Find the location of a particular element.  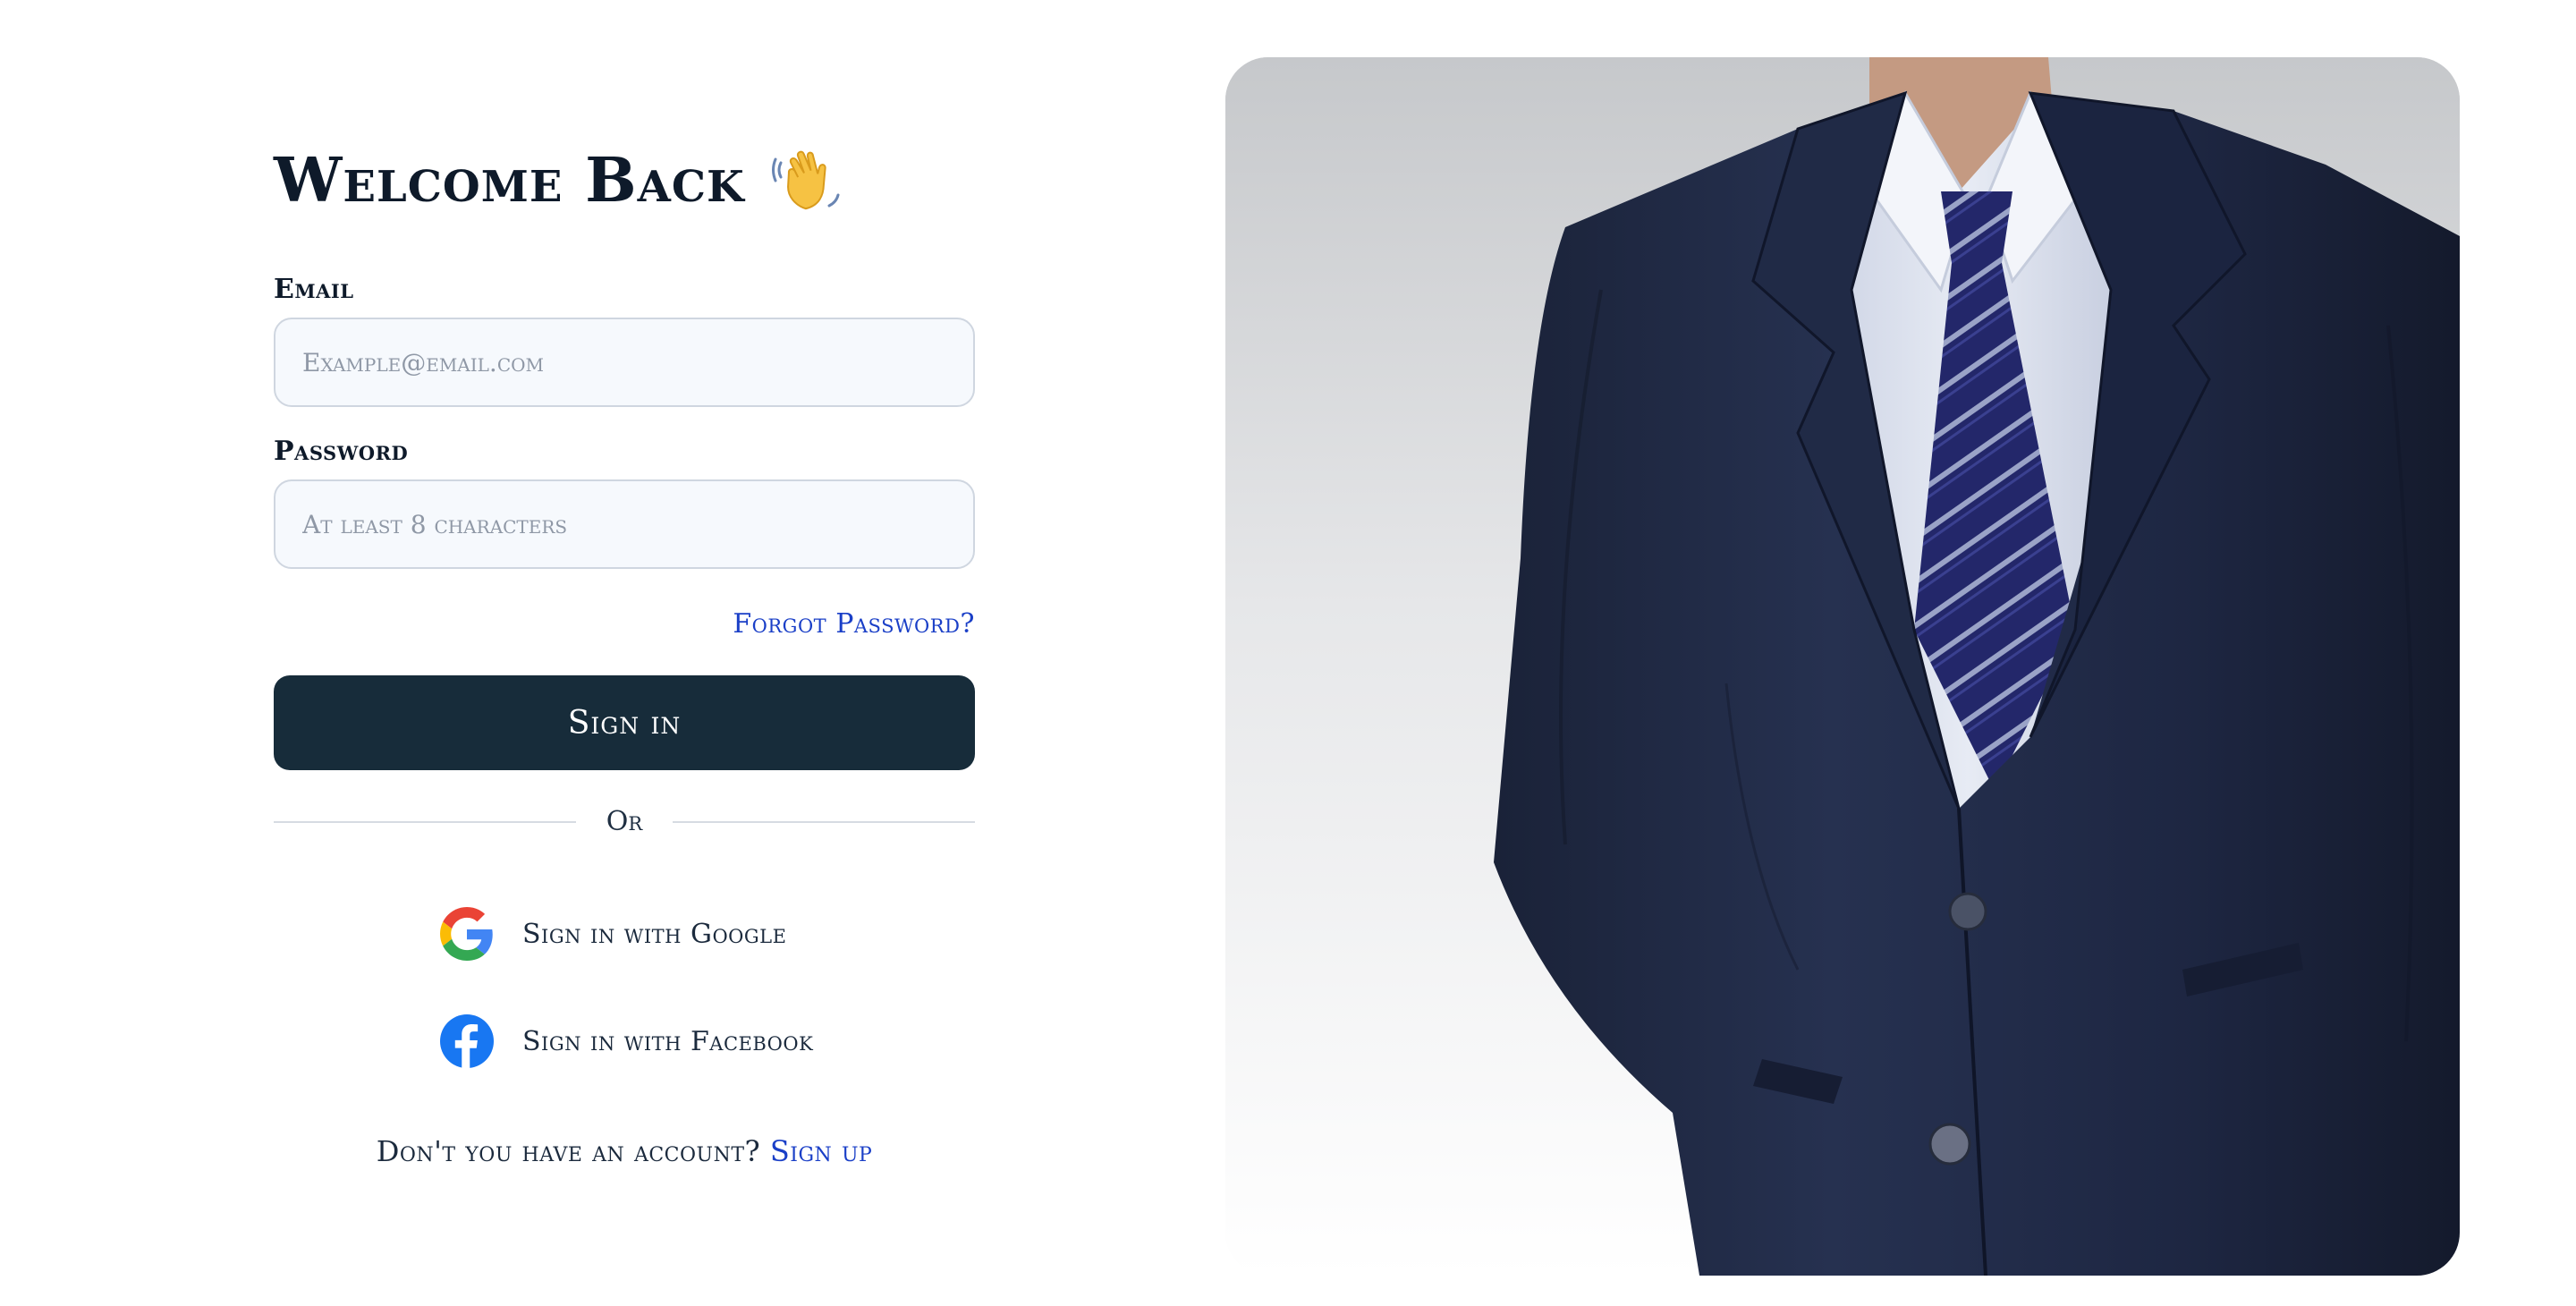

email-label: Email is located at coordinates (314, 289).